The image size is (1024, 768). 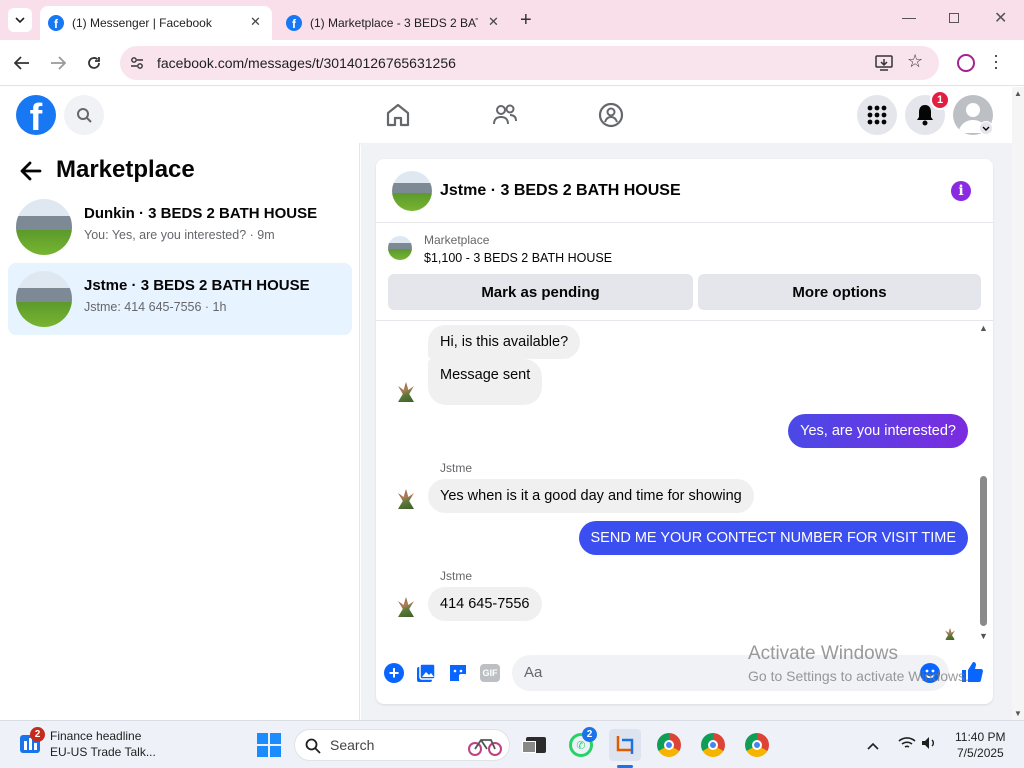 I want to click on windows-start-icon, so click(x=269, y=745).